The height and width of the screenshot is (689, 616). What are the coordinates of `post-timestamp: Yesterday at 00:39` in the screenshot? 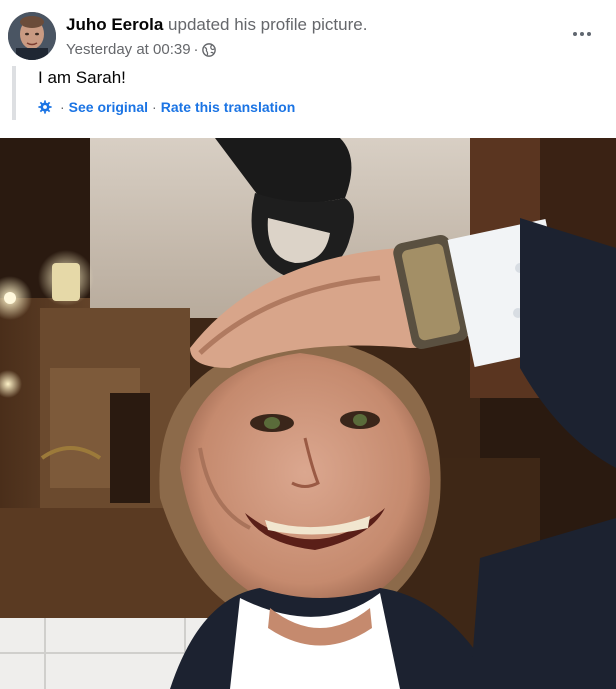 It's located at (128, 50).